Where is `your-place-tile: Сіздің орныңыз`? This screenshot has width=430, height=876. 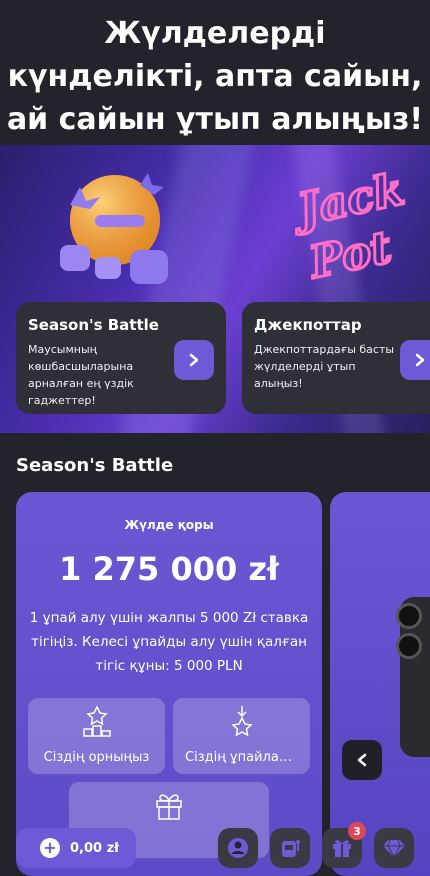
your-place-tile: Сіздің орныңыз is located at coordinates (96, 736).